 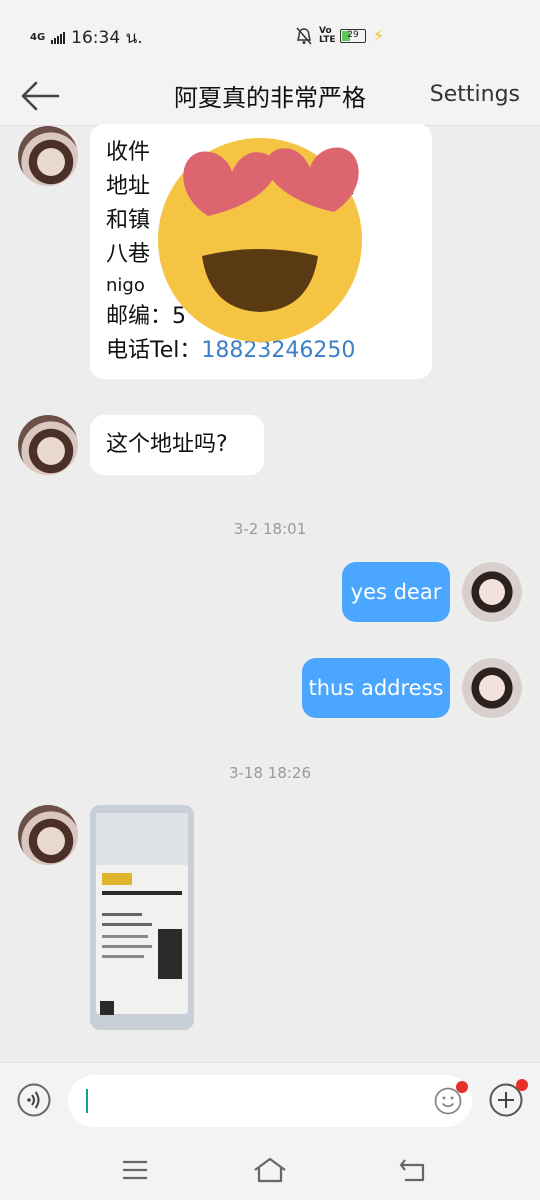 I want to click on mute-bell-icon, so click(x=304, y=35).